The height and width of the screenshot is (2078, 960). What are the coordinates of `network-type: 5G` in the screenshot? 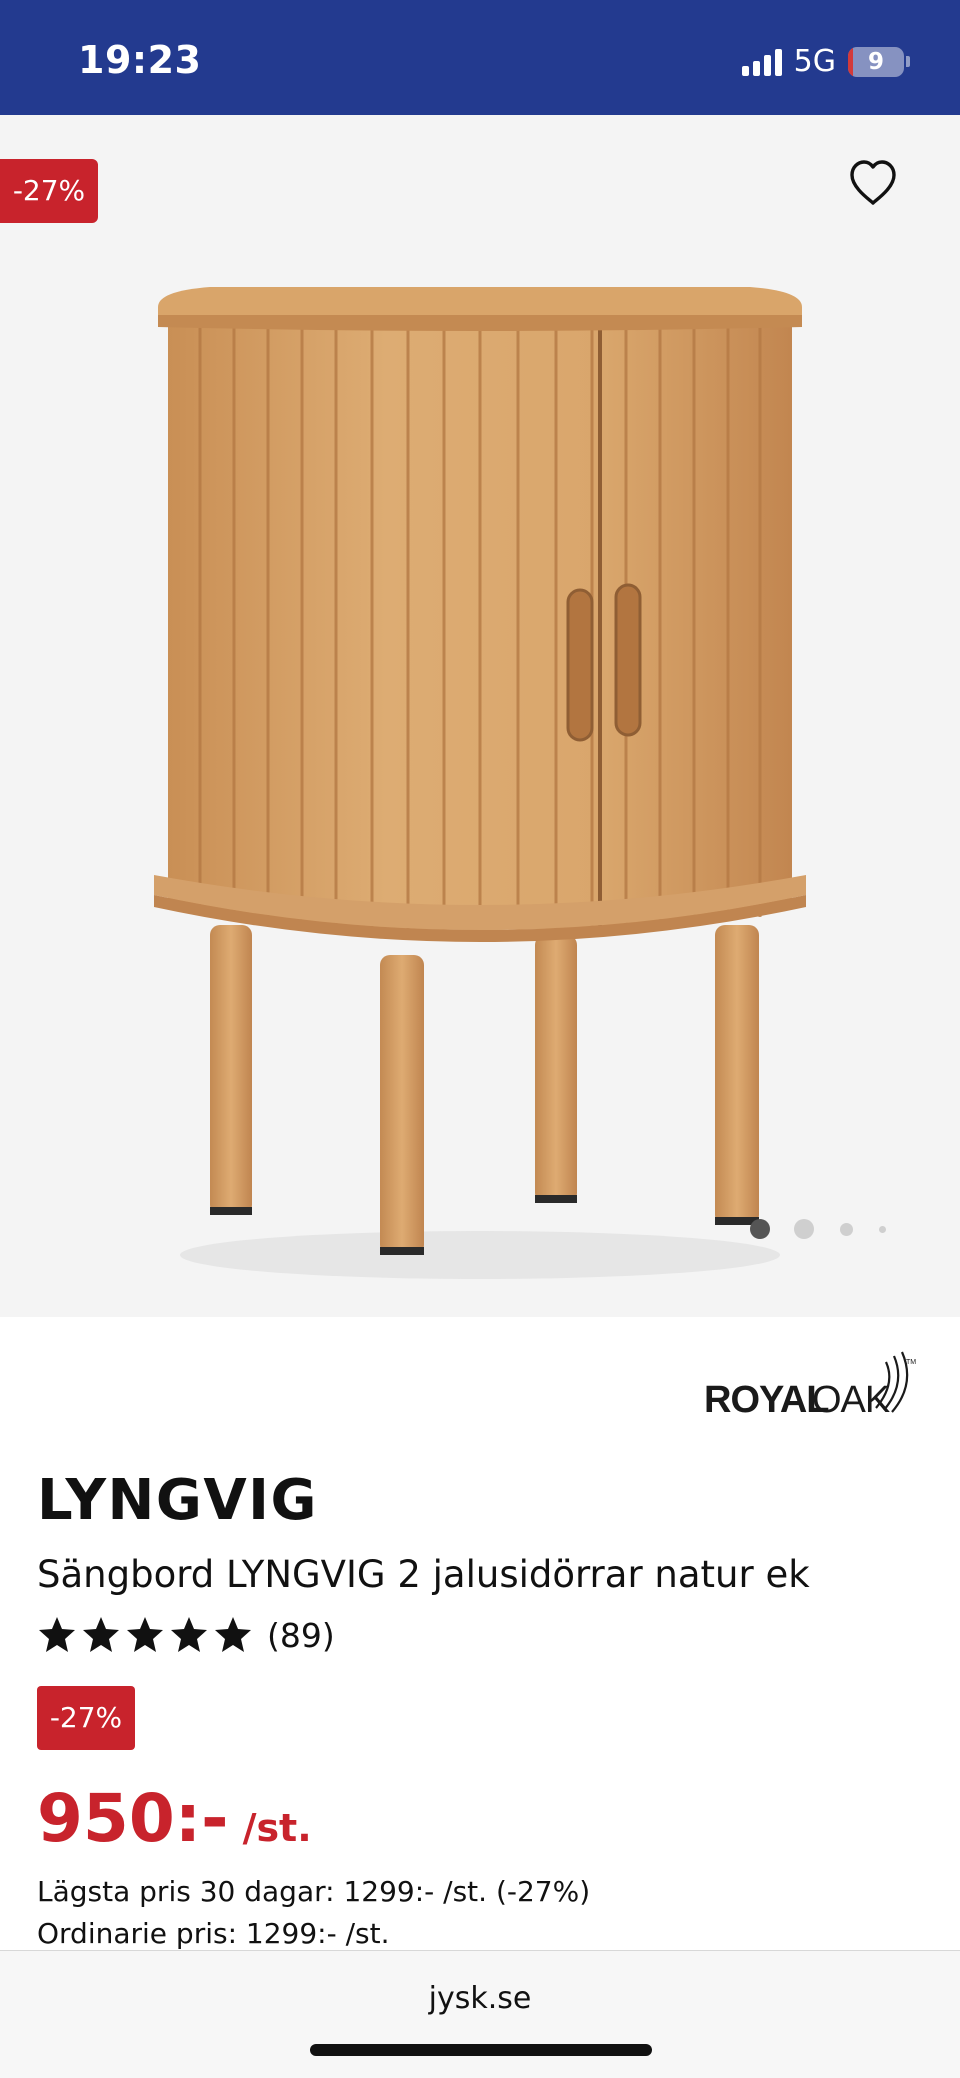 It's located at (814, 61).